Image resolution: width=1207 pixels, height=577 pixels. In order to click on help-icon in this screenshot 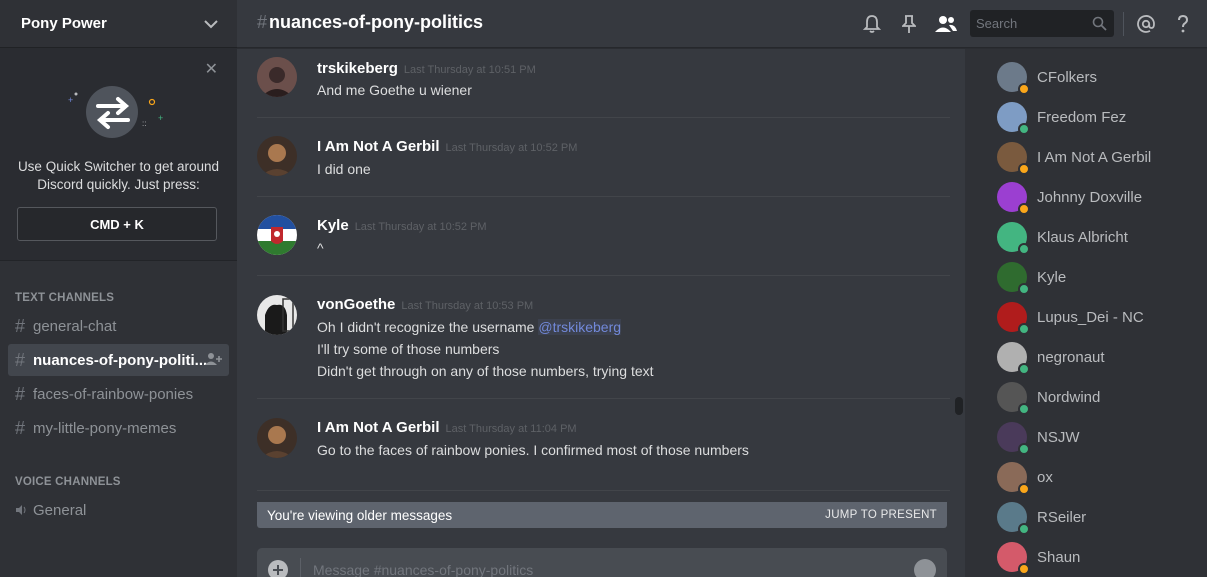, I will do `click(1183, 24)`.